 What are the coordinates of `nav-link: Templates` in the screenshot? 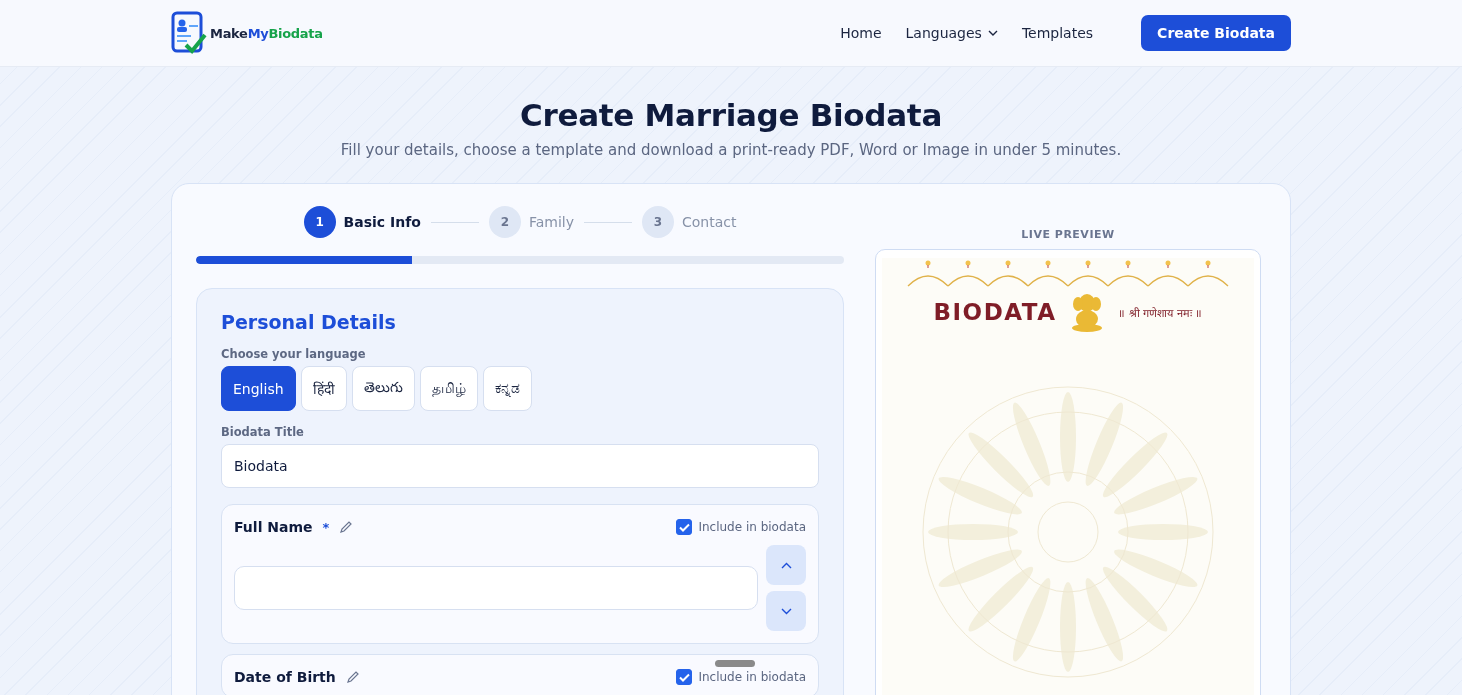 It's located at (1057, 33).